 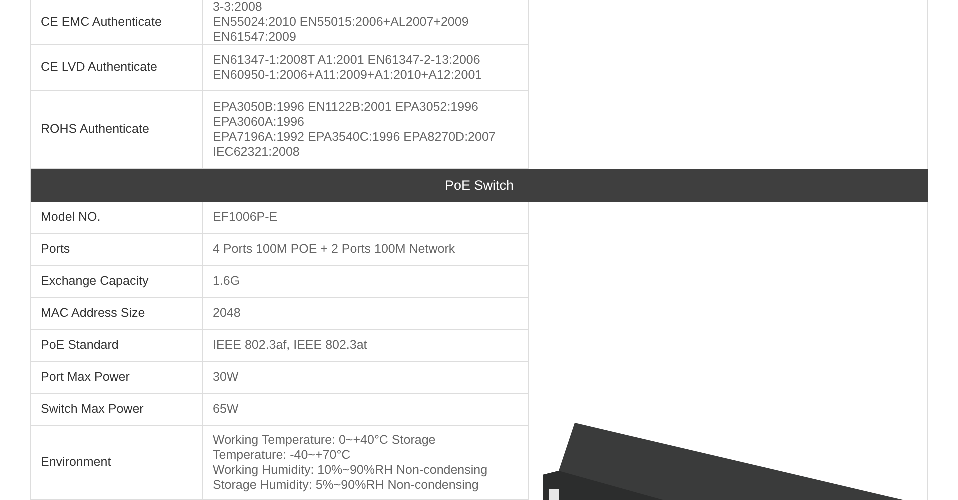 What do you see at coordinates (366, 218) in the screenshot?
I see `spec-value: EF1006P-E` at bounding box center [366, 218].